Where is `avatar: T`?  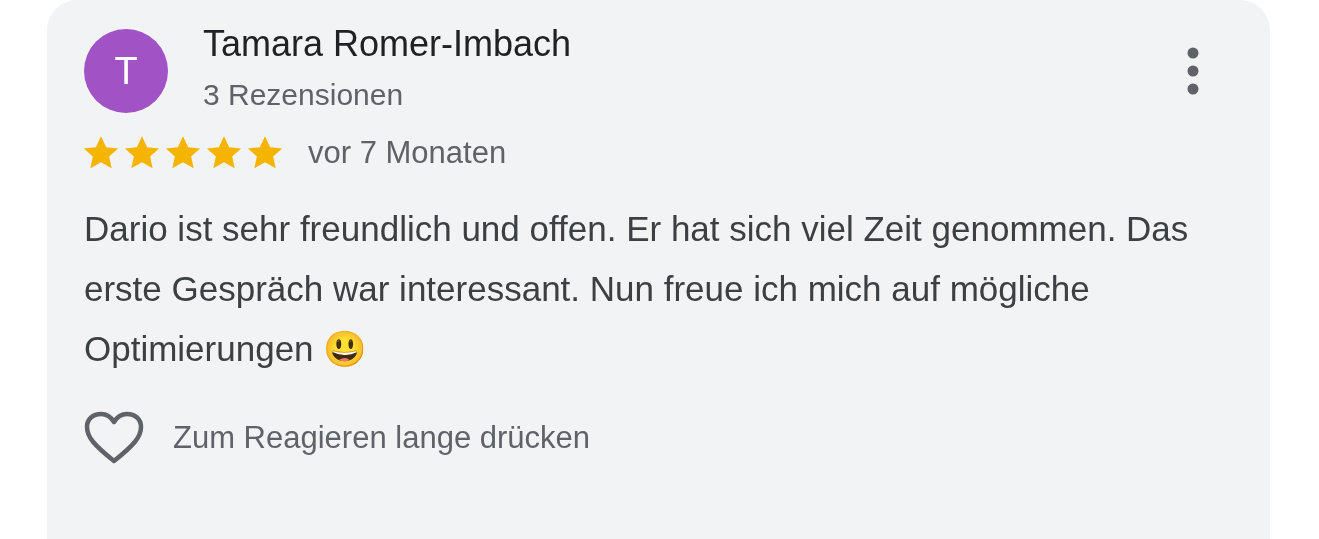 avatar: T is located at coordinates (126, 71).